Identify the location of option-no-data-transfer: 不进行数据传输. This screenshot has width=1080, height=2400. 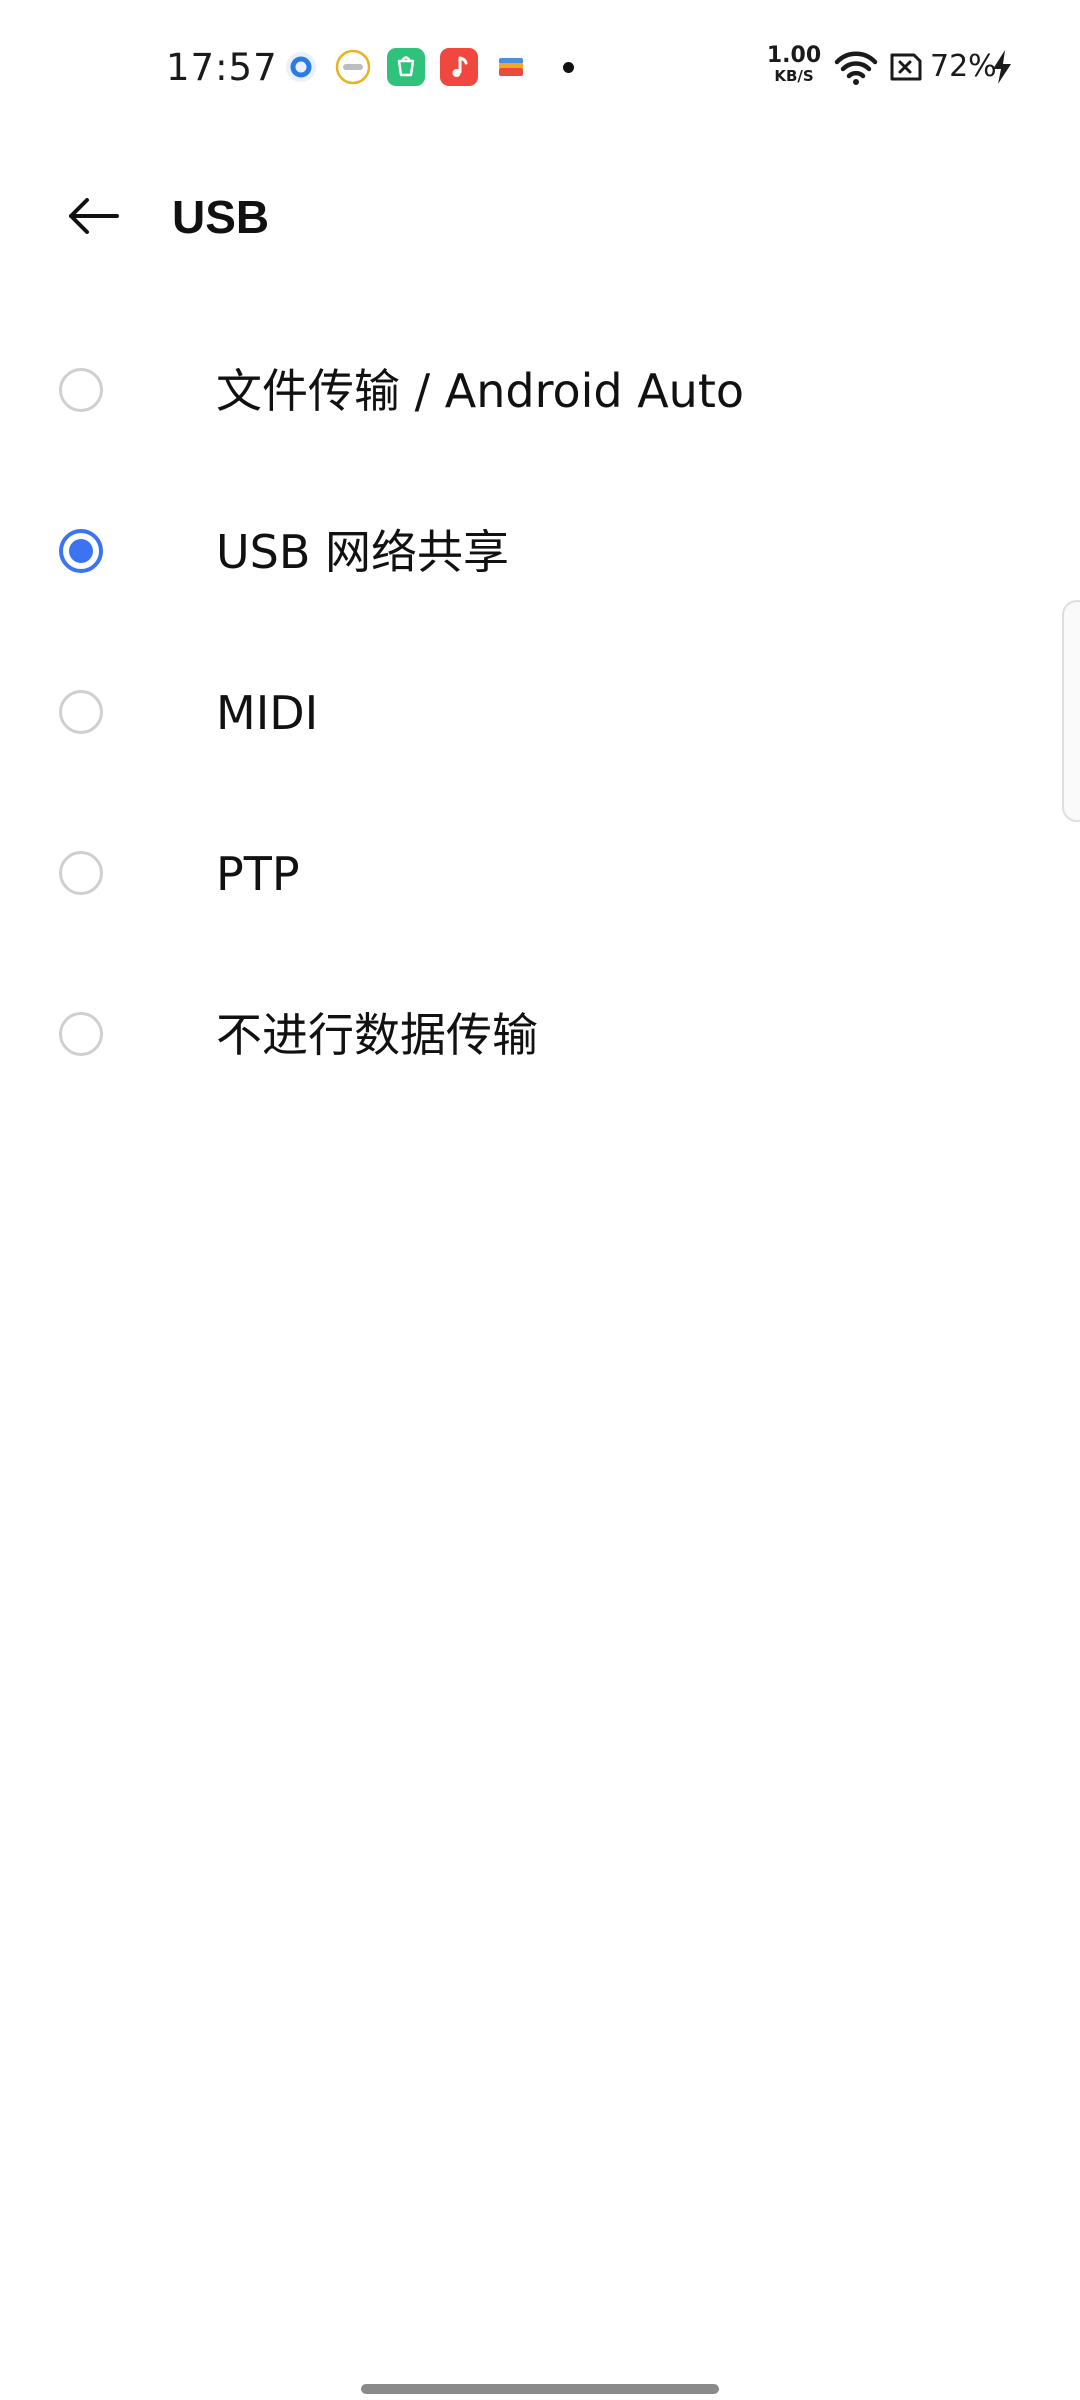
(540, 1034).